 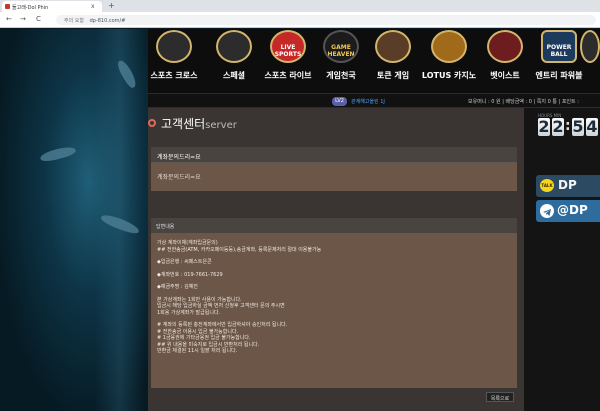 I want to click on new-tab-button: +, so click(x=111, y=5).